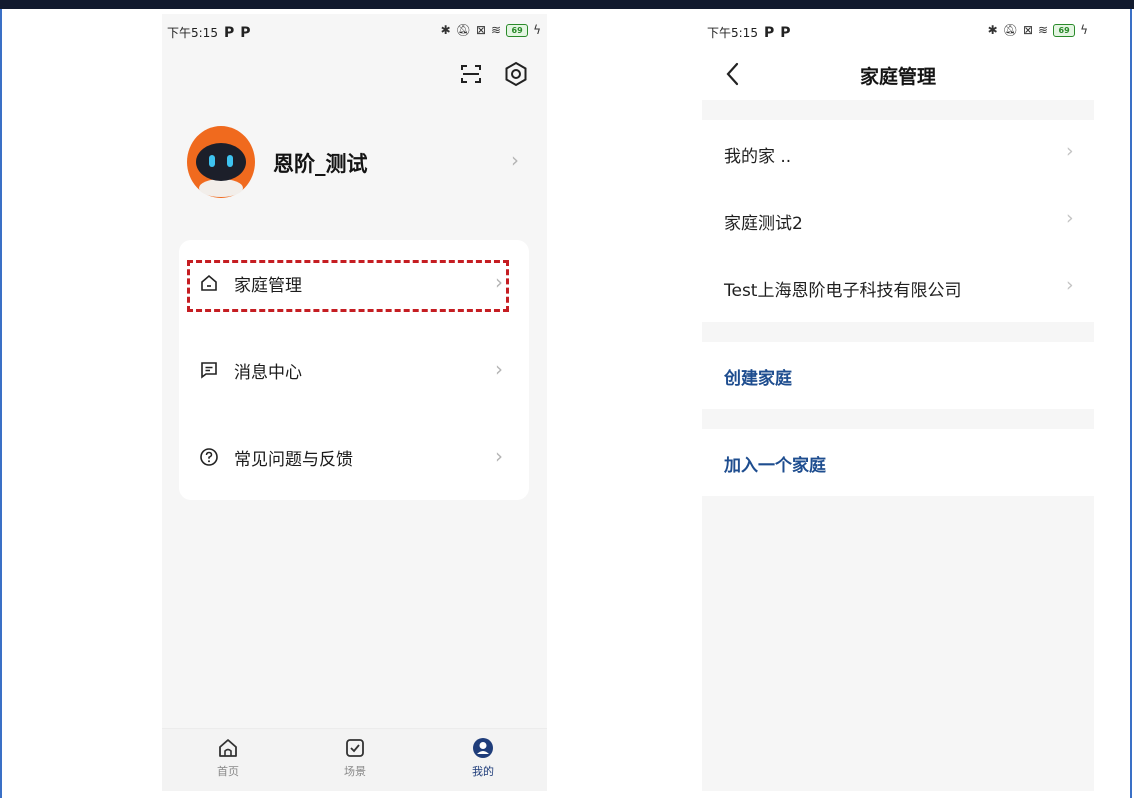 Image resolution: width=1134 pixels, height=798 pixels. Describe the element at coordinates (355, 748) in the screenshot. I see `scene-check-icon` at that location.